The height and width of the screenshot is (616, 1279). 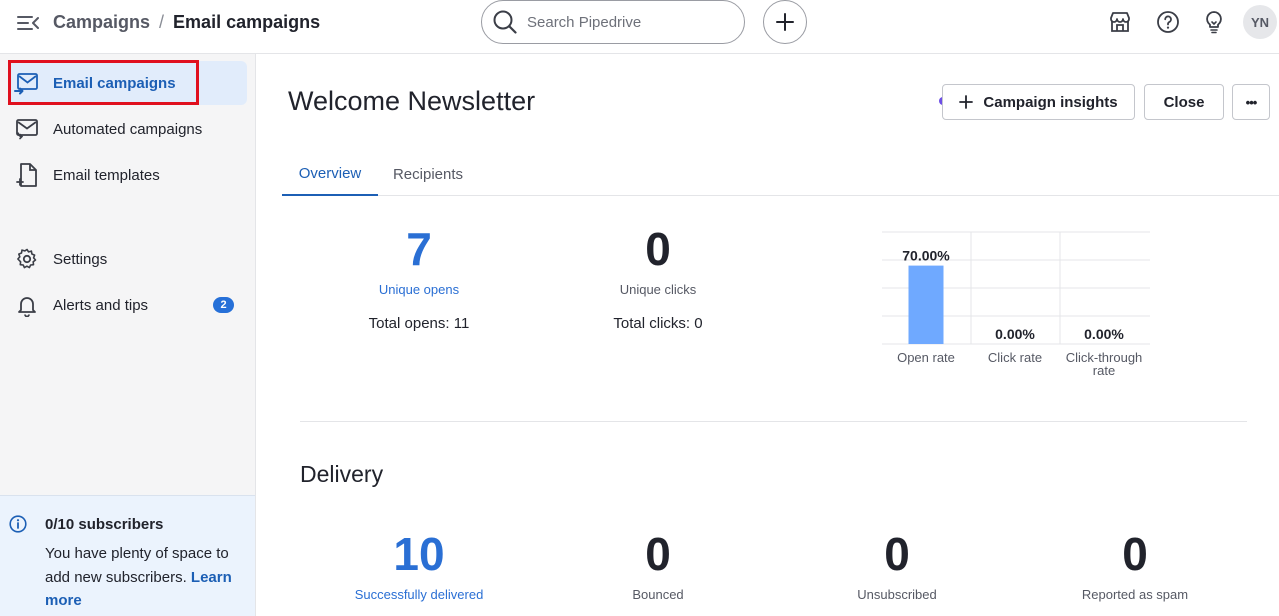 I want to click on spam-label: Reported as spam, so click(x=1135, y=594).